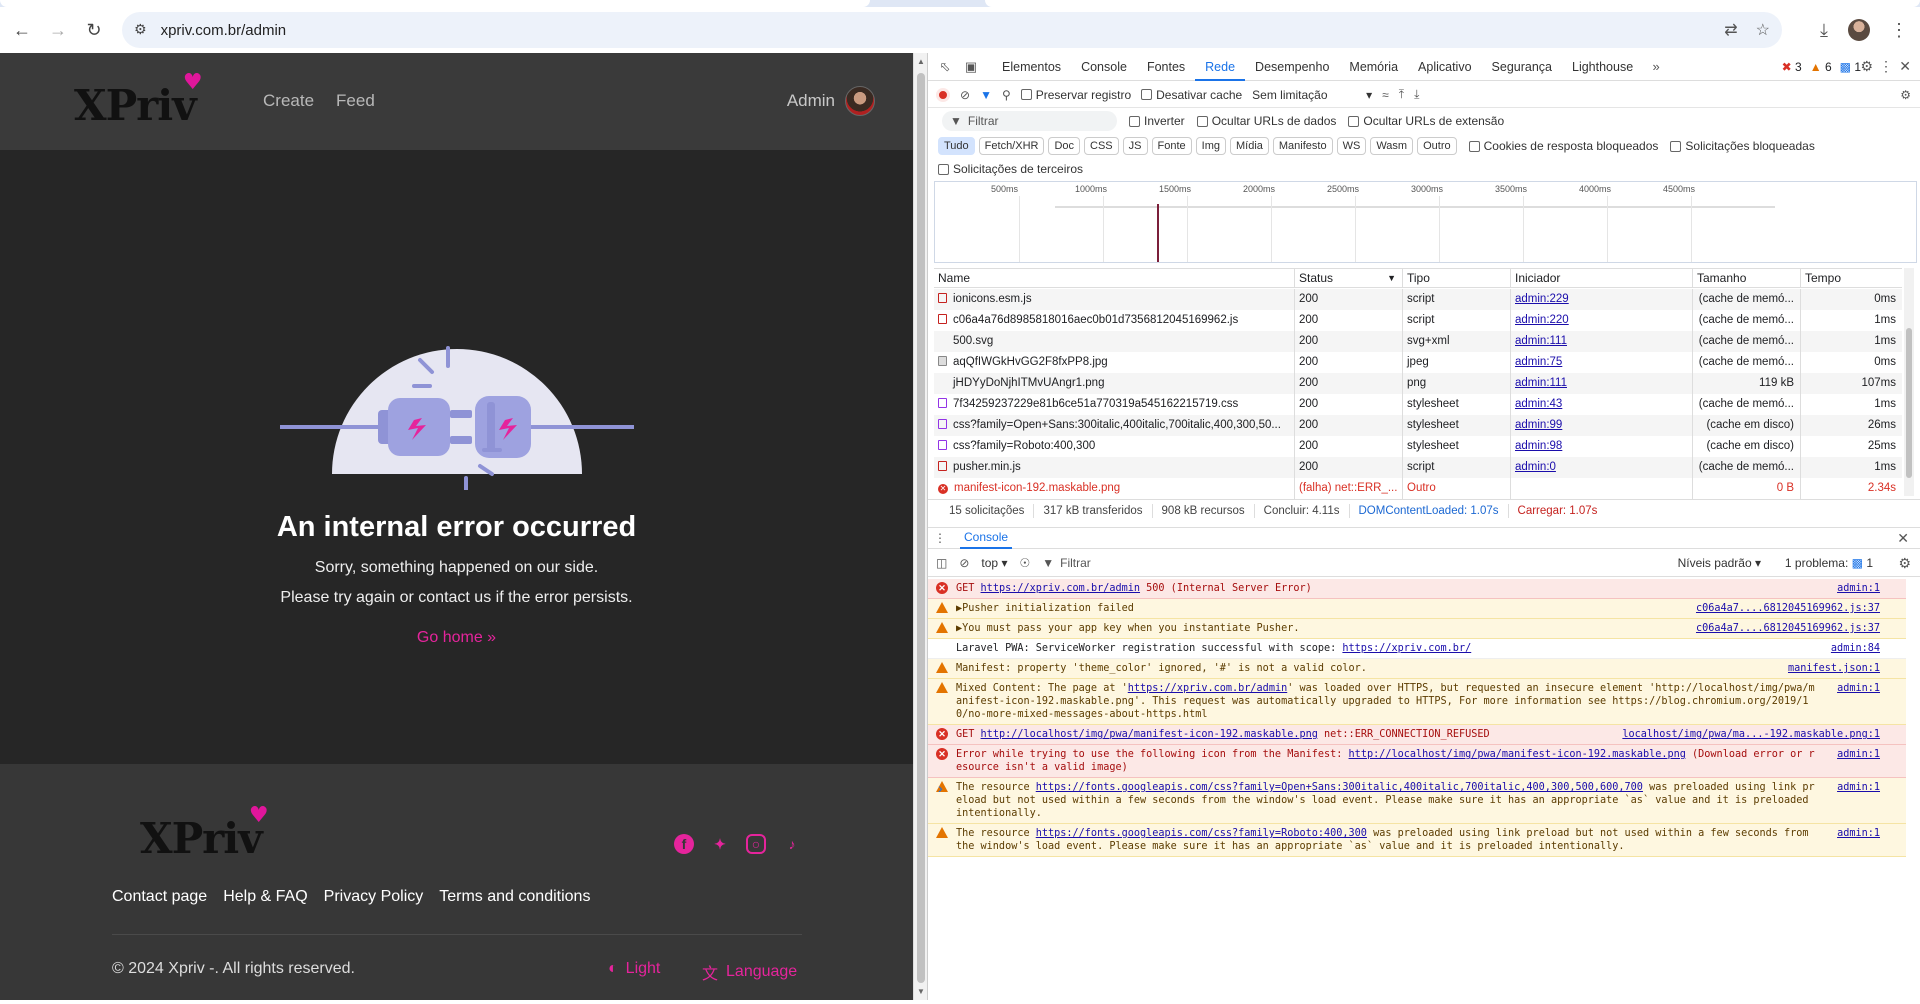 The height and width of the screenshot is (1004, 1920). Describe the element at coordinates (1114, 488) in the screenshot. I see `cell-name: ✕ manifest-icon-192.maskable.png` at that location.